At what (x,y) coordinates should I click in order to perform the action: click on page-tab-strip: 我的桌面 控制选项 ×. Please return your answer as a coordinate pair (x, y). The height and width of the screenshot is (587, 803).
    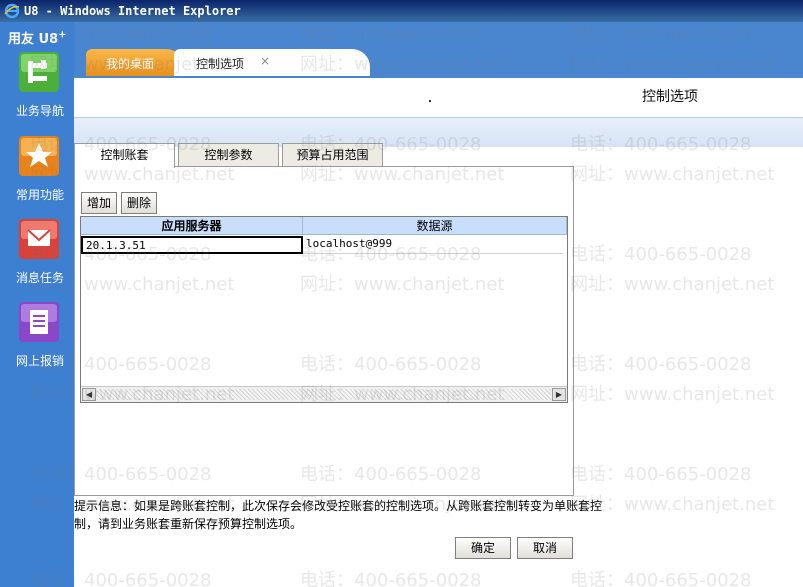
    Looking at the image, I should click on (438, 50).